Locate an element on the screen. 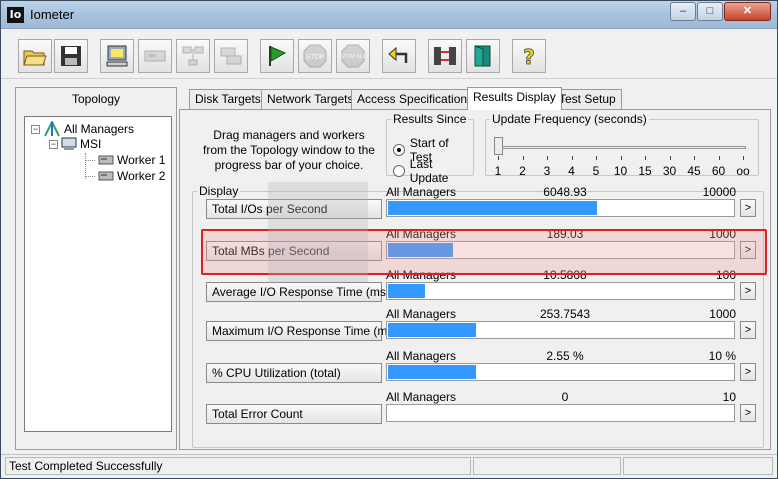 Image resolution: width=778 pixels, height=479 pixels. folder-open-icon is located at coordinates (35, 58).